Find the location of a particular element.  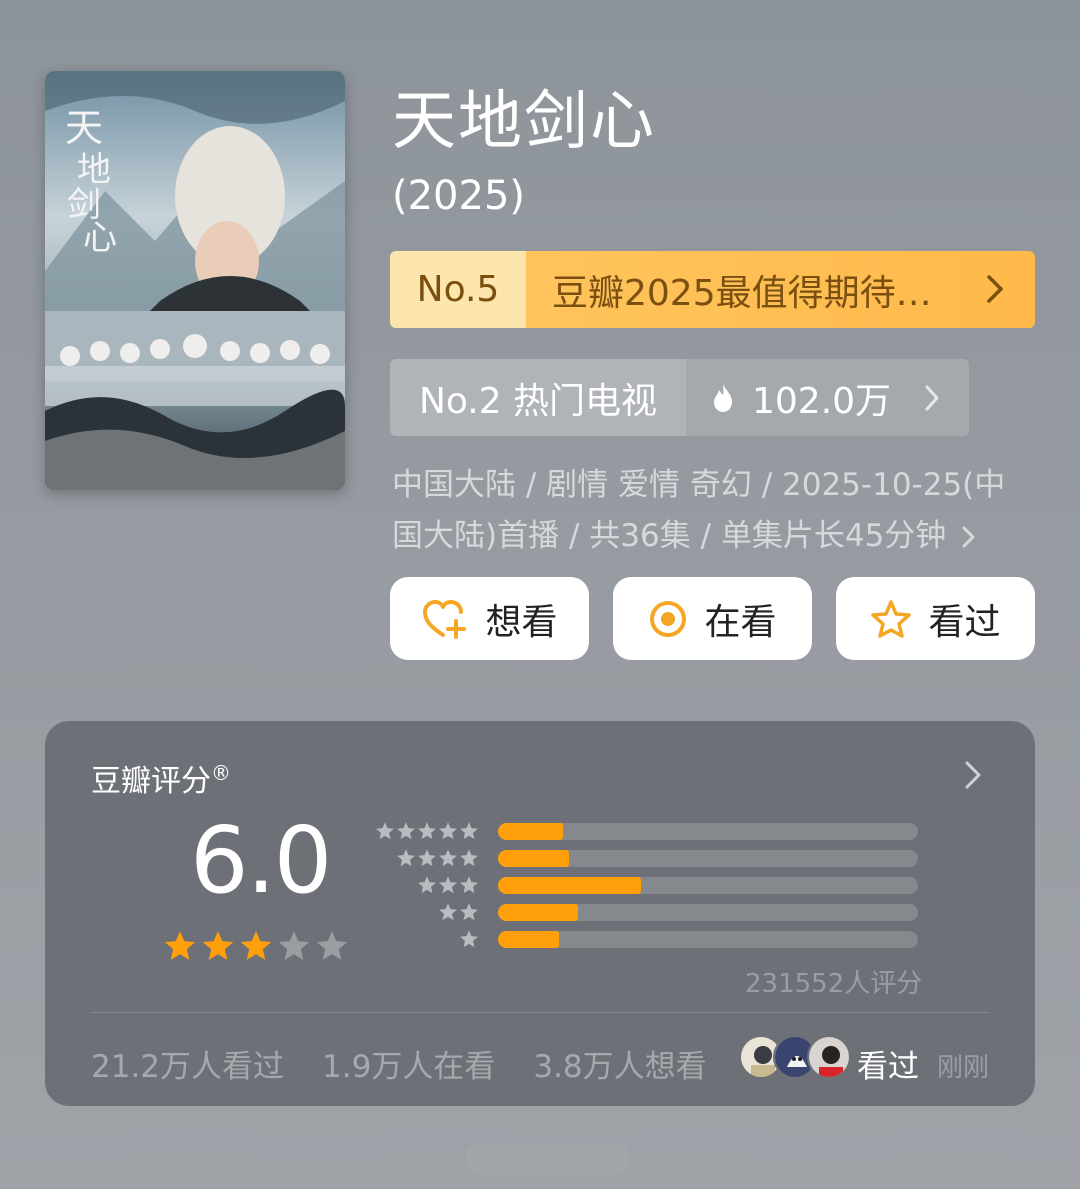

flame-icon is located at coordinates (723, 397).